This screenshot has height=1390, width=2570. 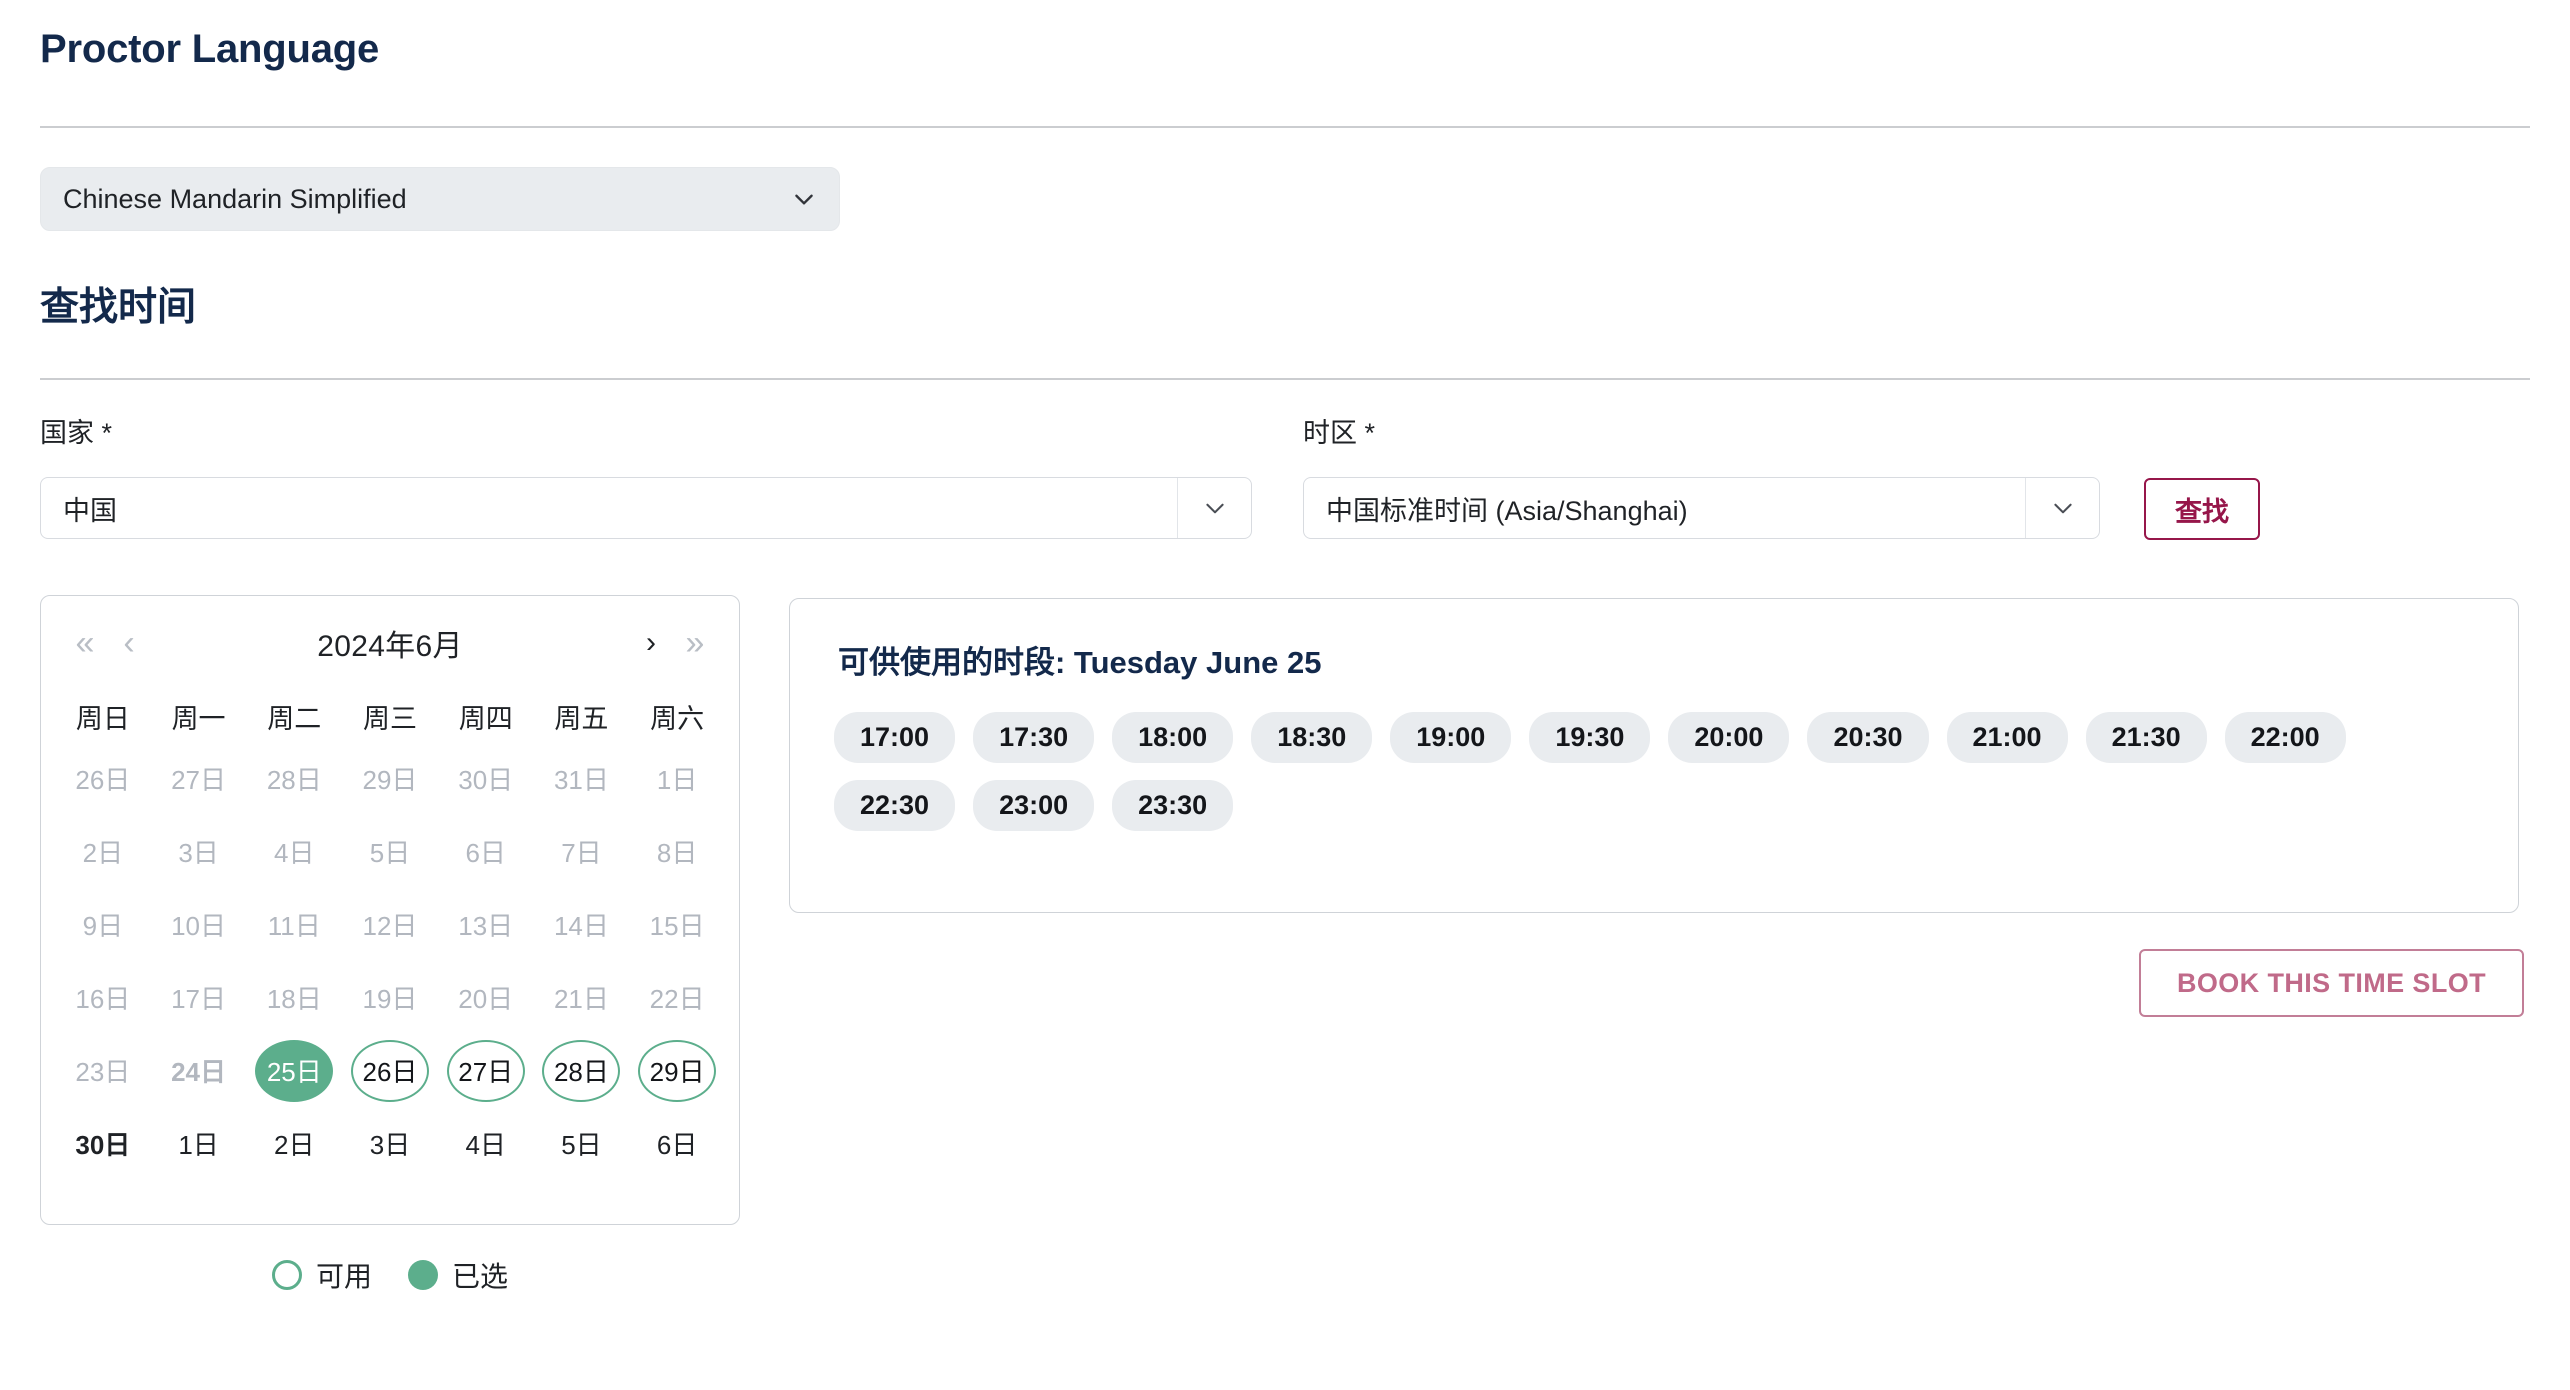 What do you see at coordinates (1285, 127) in the screenshot?
I see `divider-top` at bounding box center [1285, 127].